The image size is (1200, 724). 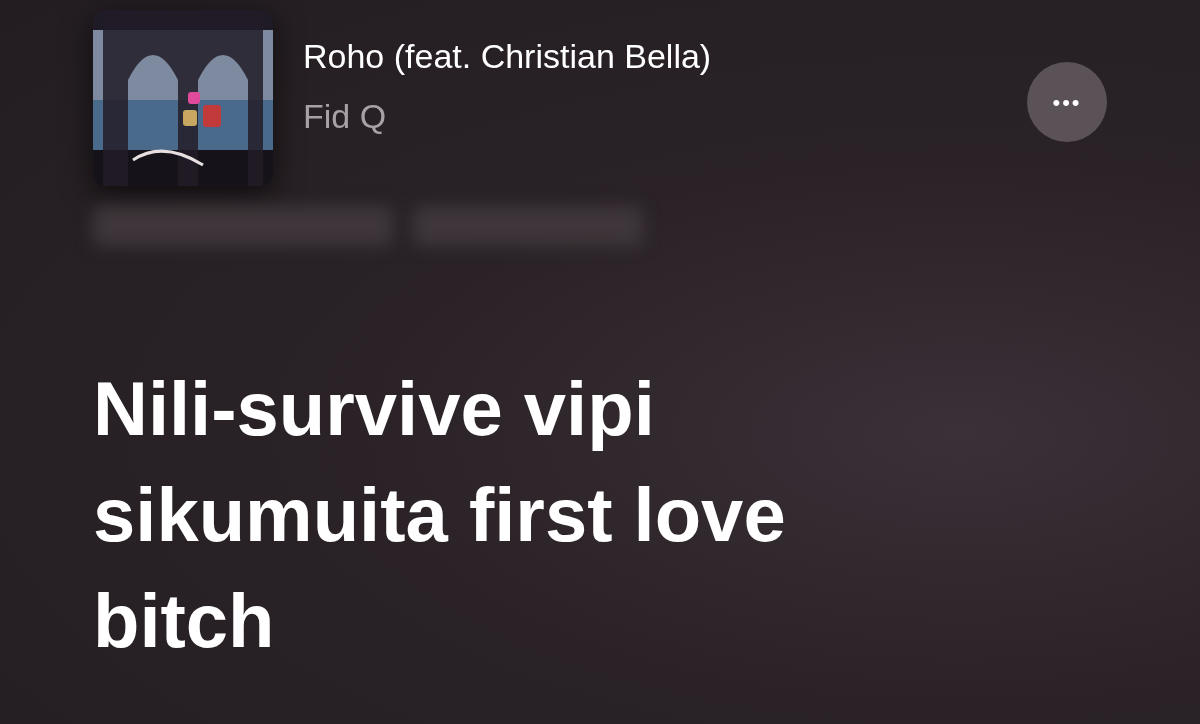 I want to click on song-title: Roho (feat. Christian Bella), so click(x=508, y=56).